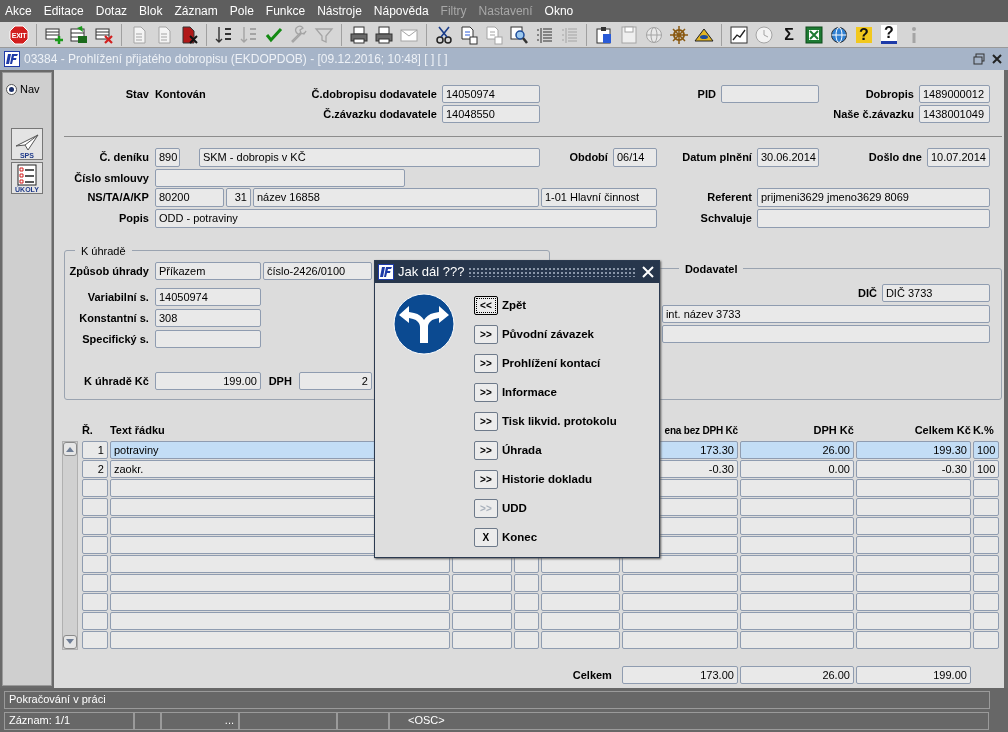 The image size is (1008, 732). I want to click on menu-item: Funkce, so click(285, 11).